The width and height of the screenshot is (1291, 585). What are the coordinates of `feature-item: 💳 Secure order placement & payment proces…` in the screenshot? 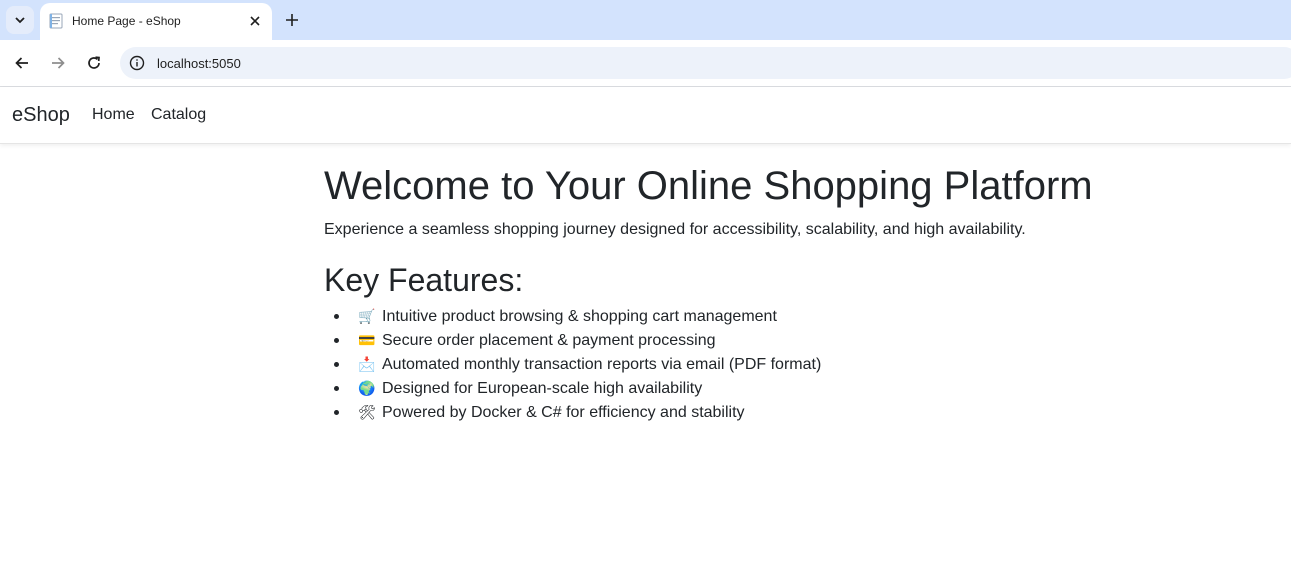 It's located at (774, 340).